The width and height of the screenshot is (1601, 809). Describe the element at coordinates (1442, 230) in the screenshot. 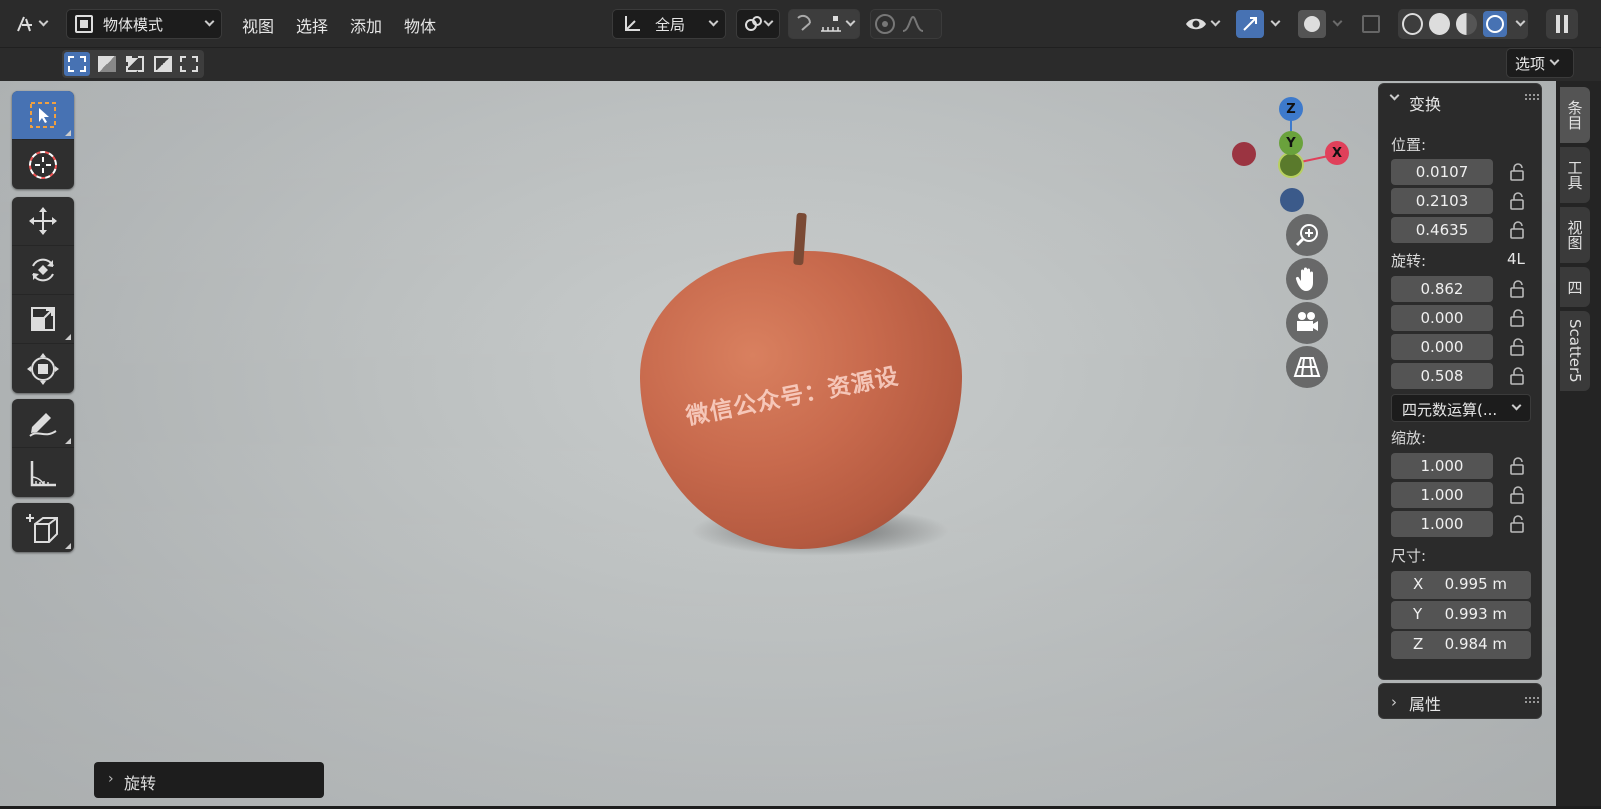

I see `location-z-field: 0.4635` at that location.